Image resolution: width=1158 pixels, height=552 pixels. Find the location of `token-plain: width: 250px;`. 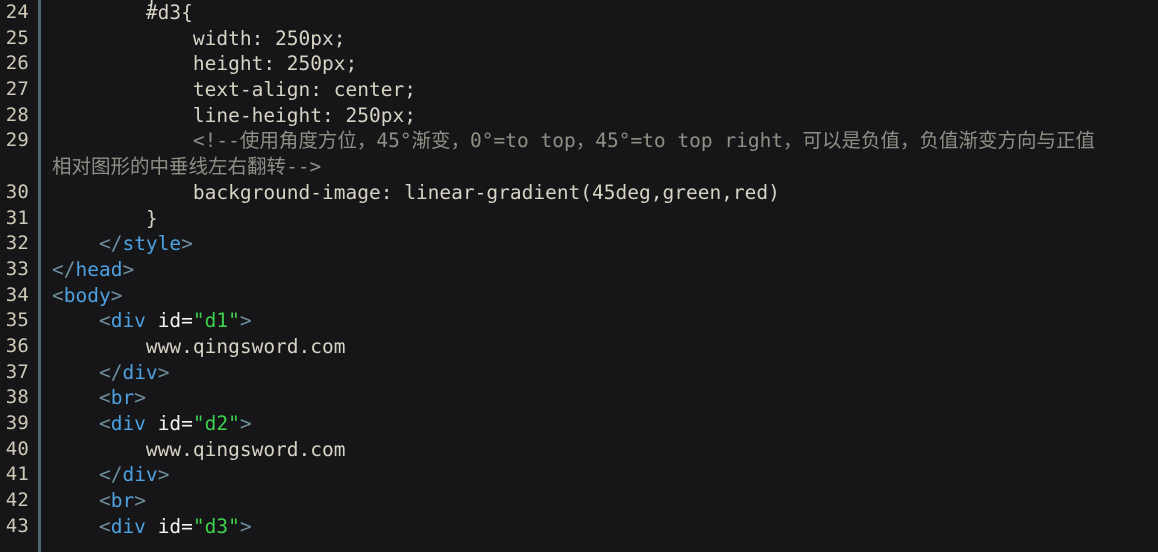

token-plain: width: 250px; is located at coordinates (199, 38).